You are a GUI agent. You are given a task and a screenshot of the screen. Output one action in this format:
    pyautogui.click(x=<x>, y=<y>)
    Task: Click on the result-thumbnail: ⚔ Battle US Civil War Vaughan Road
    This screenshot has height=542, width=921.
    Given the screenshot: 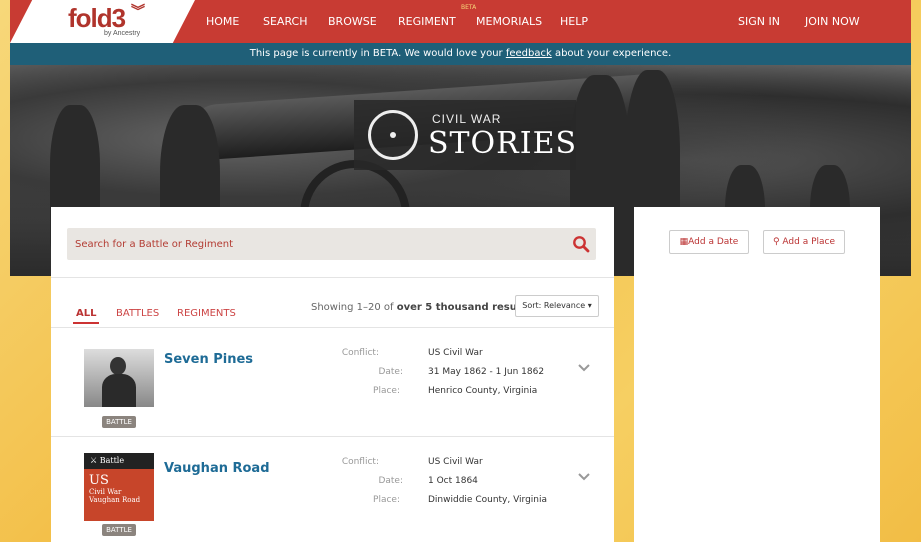 What is the action you would take?
    pyautogui.click(x=119, y=487)
    